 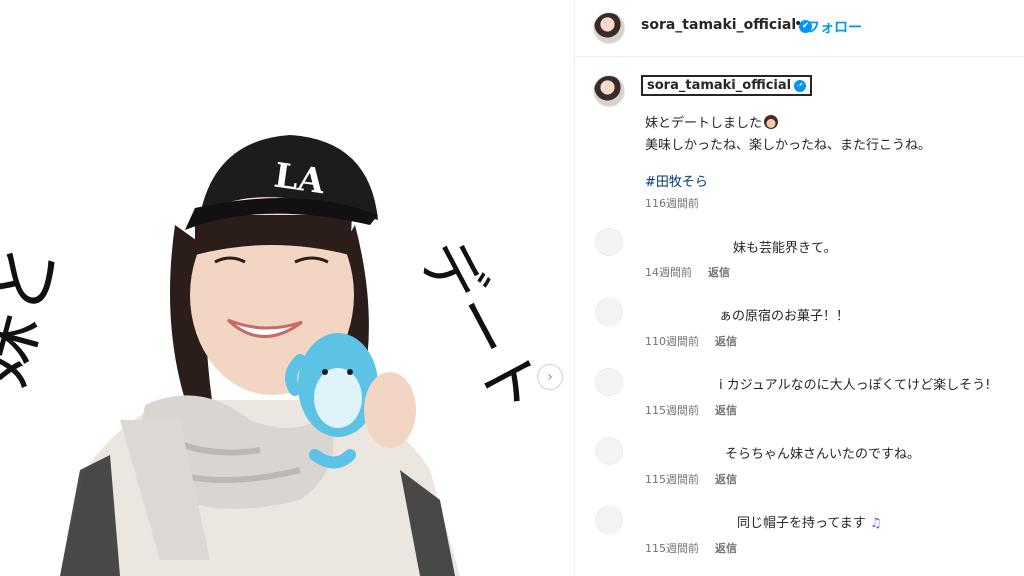 What do you see at coordinates (718, 25) in the screenshot?
I see `header-username-text: sora_tamaki_official` at bounding box center [718, 25].